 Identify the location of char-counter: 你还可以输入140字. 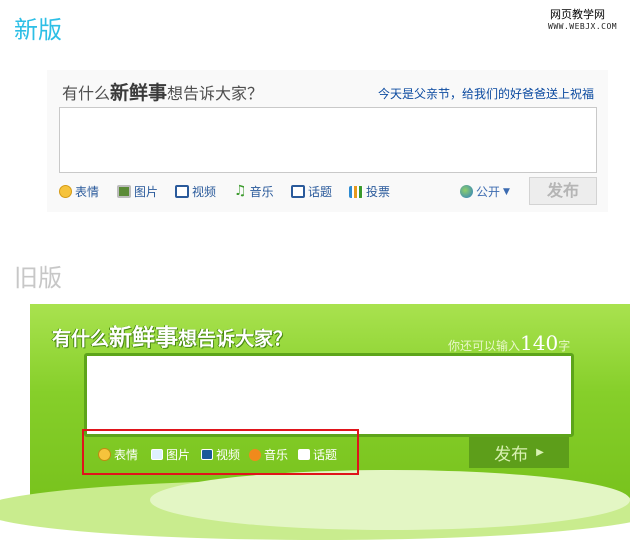
(509, 343).